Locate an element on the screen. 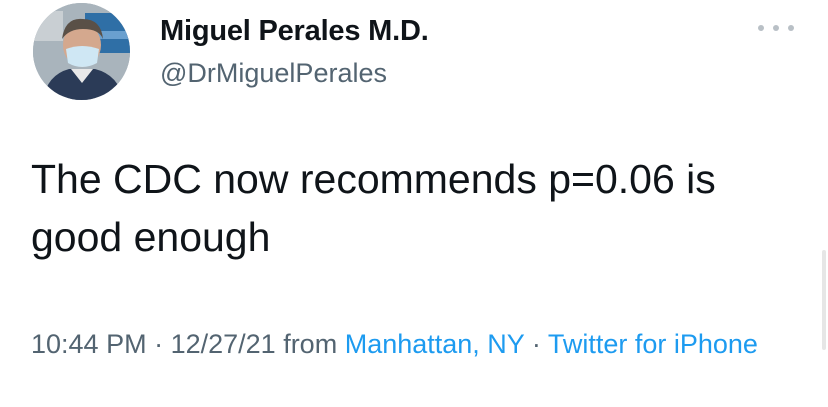  author-handle: @DrMiguelPerales is located at coordinates (273, 73).